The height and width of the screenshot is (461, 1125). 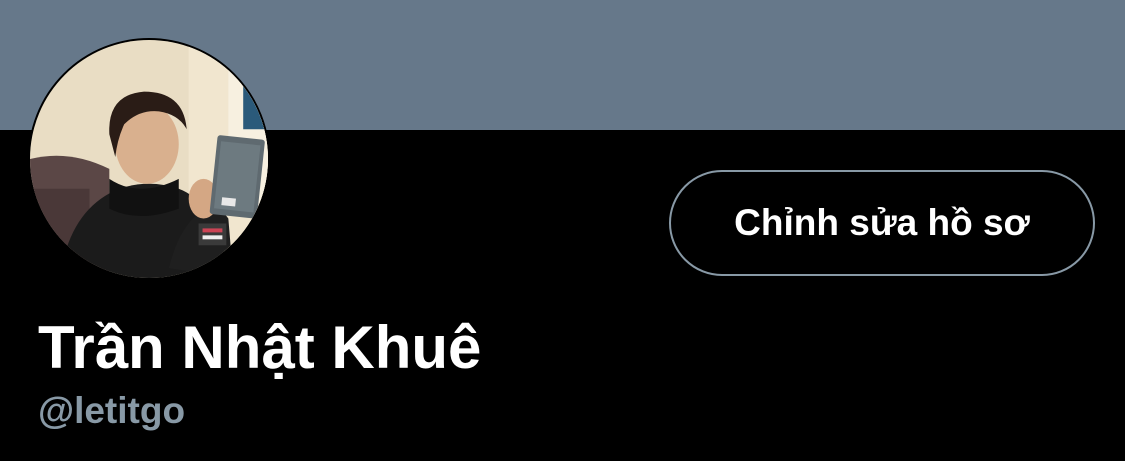 What do you see at coordinates (882, 223) in the screenshot?
I see `edit-profile-button: Chỉnh sửa hồ sơ` at bounding box center [882, 223].